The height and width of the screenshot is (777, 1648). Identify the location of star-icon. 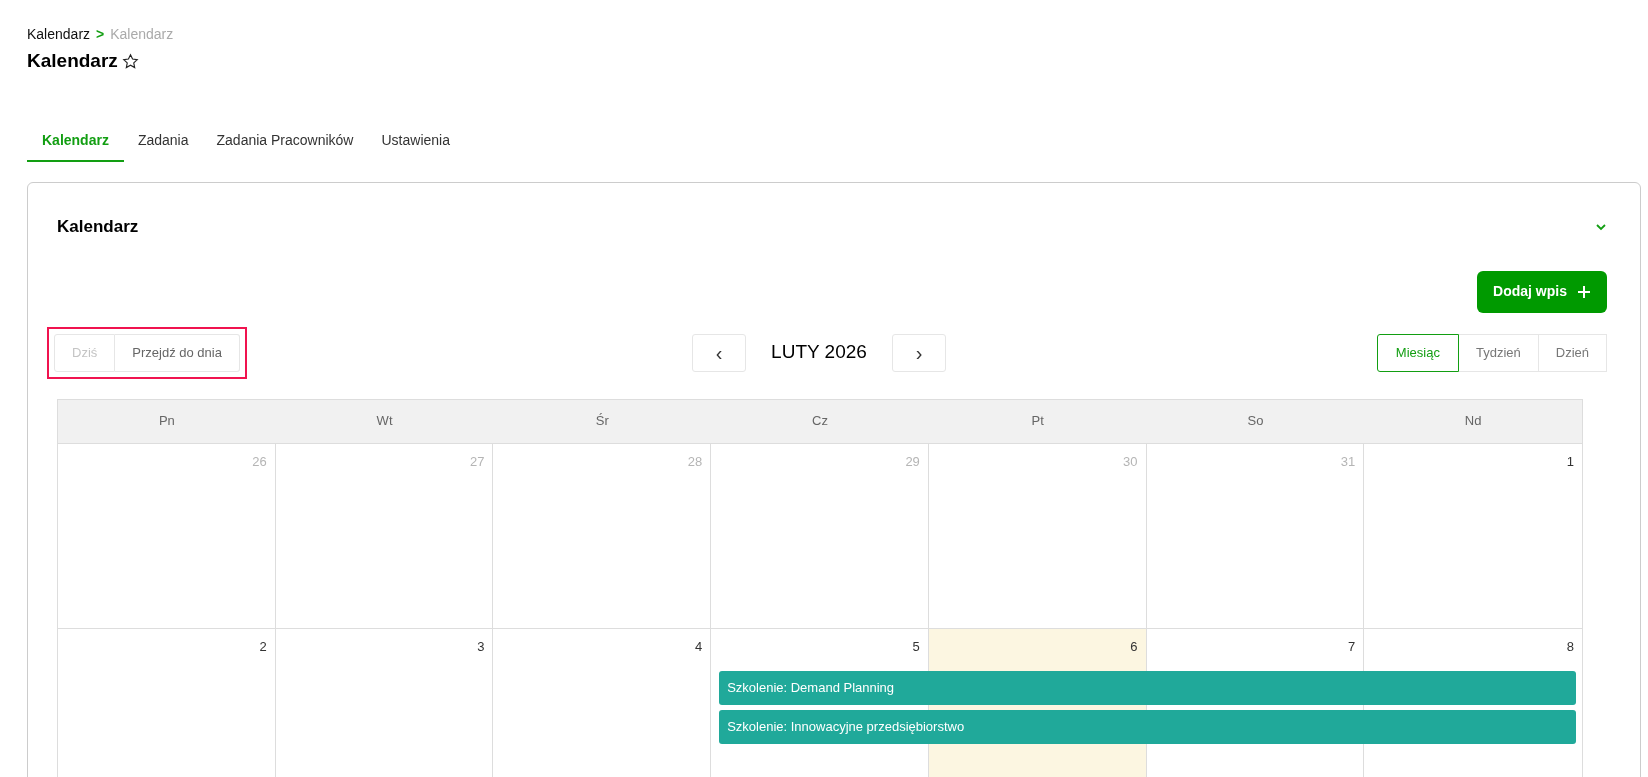
(130, 61).